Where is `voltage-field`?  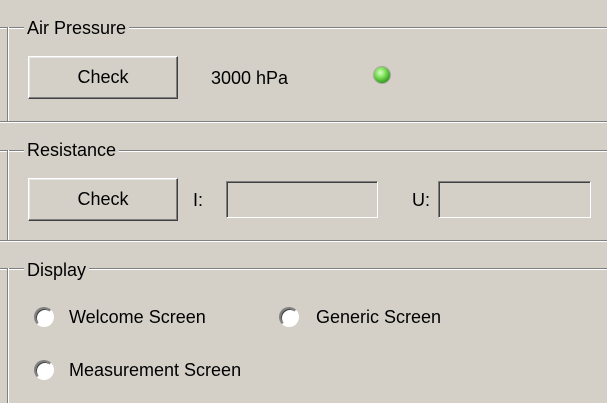
voltage-field is located at coordinates (514, 199).